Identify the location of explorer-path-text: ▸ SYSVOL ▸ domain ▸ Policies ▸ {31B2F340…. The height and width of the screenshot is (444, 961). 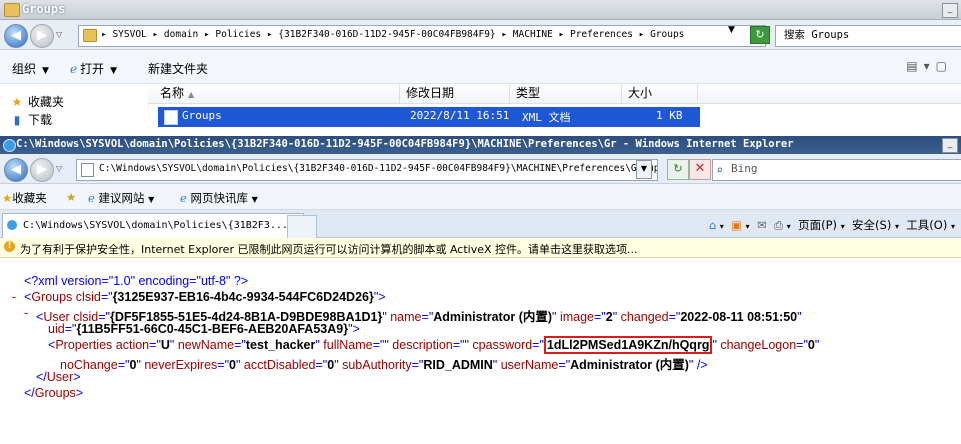
(393, 34).